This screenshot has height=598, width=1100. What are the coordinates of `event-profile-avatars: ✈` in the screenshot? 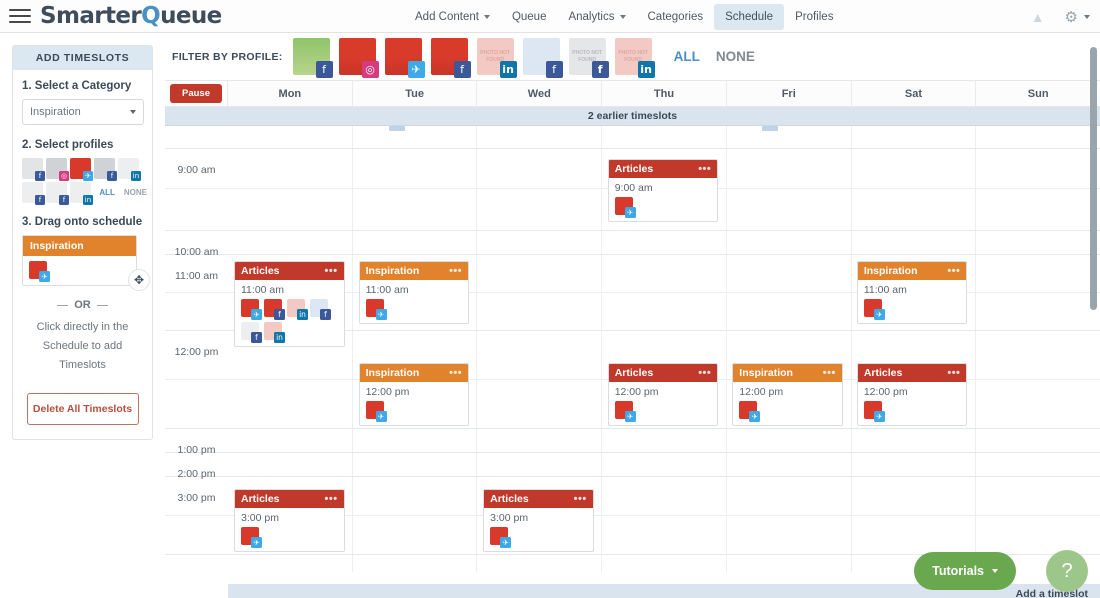 It's located at (912, 412).